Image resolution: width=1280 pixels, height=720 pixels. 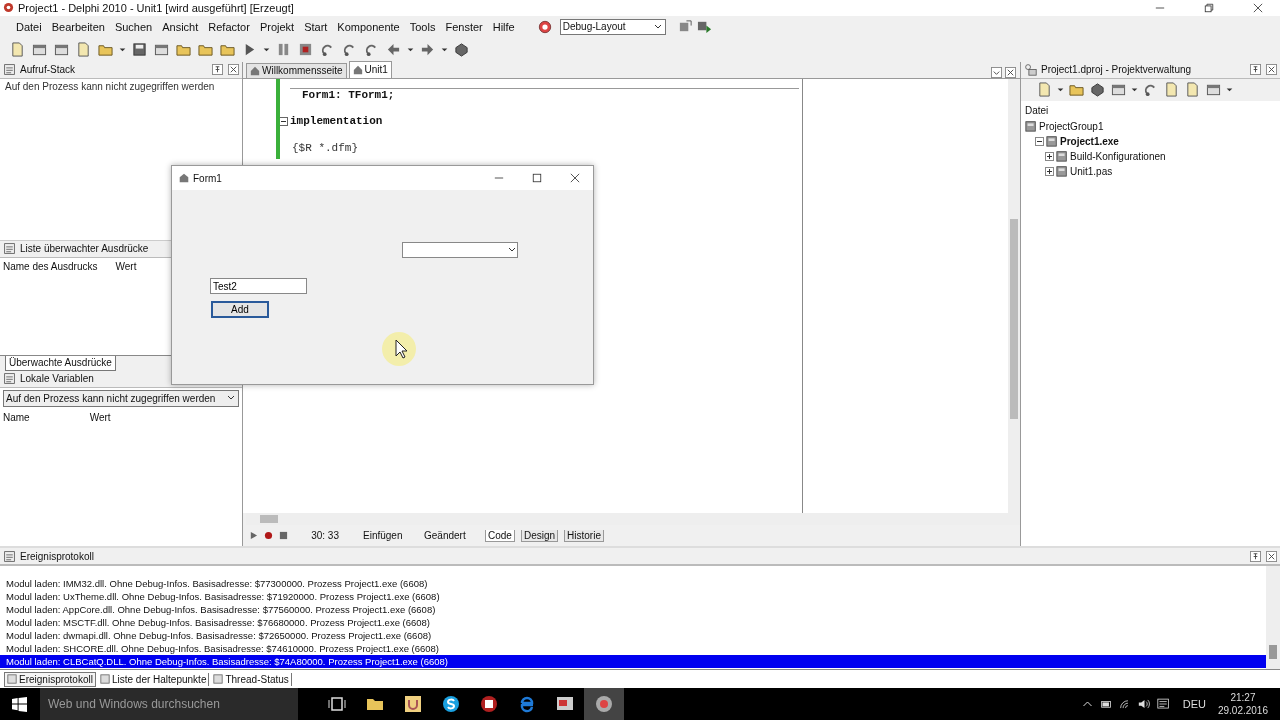 I want to click on language-indicator: DEU, so click(x=1194, y=704).